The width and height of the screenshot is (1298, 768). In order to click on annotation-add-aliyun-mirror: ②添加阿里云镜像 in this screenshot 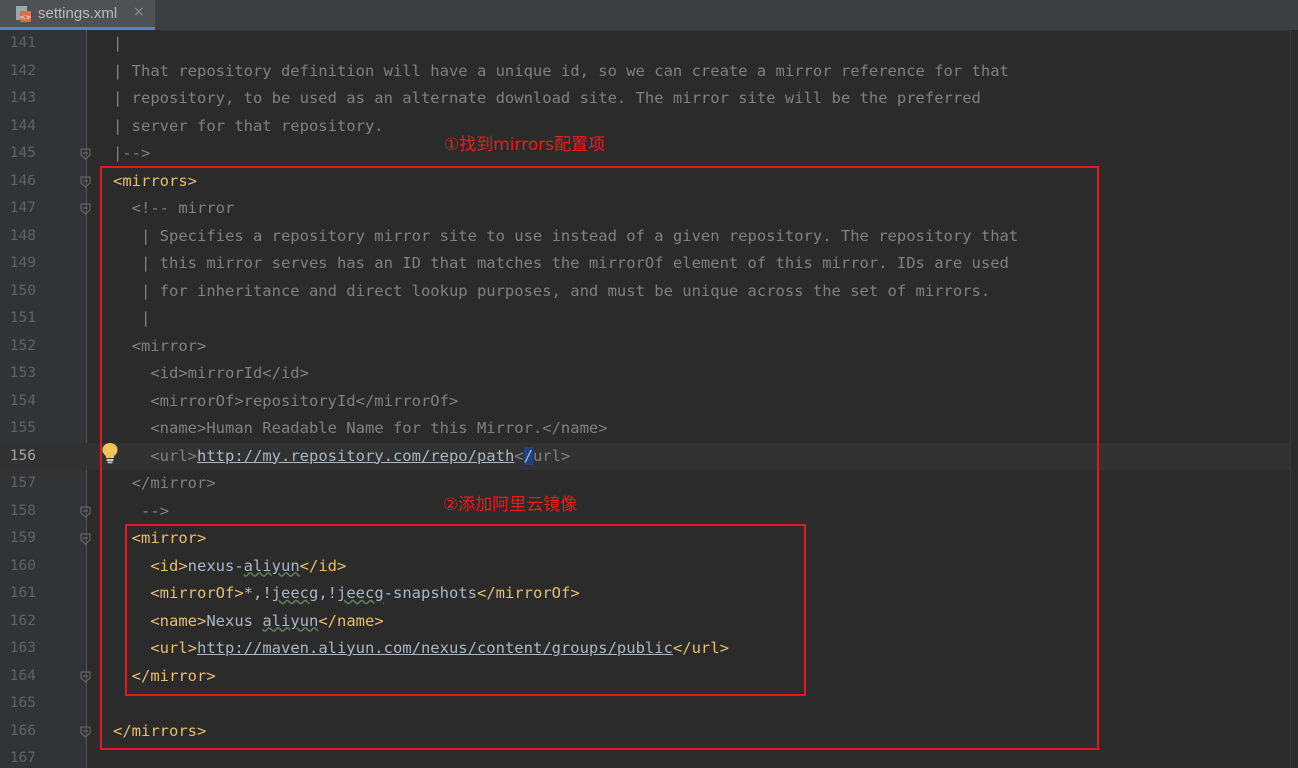, I will do `click(510, 505)`.